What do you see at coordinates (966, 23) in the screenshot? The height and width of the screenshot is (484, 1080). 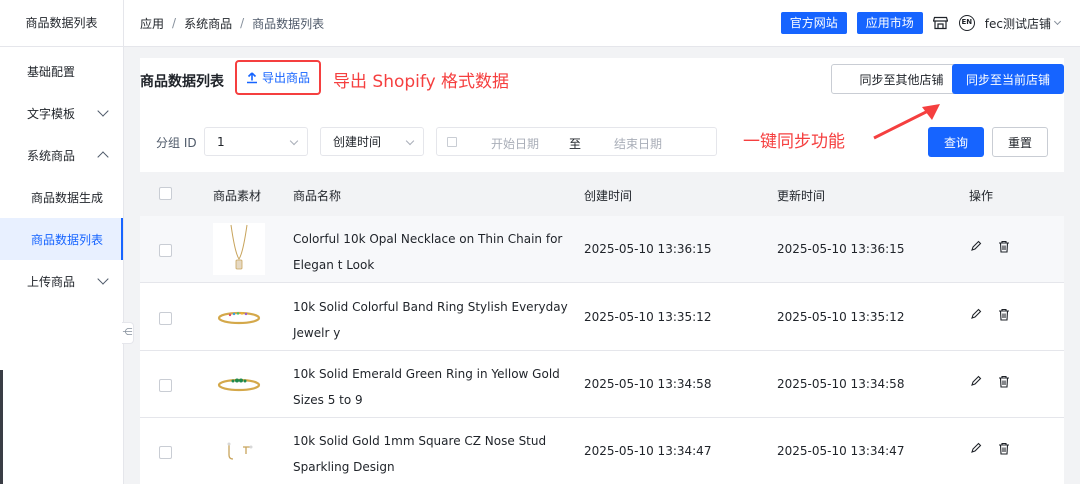 I see `language-icon: EN` at bounding box center [966, 23].